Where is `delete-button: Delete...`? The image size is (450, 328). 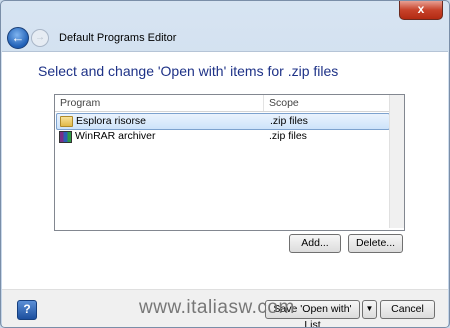 delete-button: Delete... is located at coordinates (375, 243).